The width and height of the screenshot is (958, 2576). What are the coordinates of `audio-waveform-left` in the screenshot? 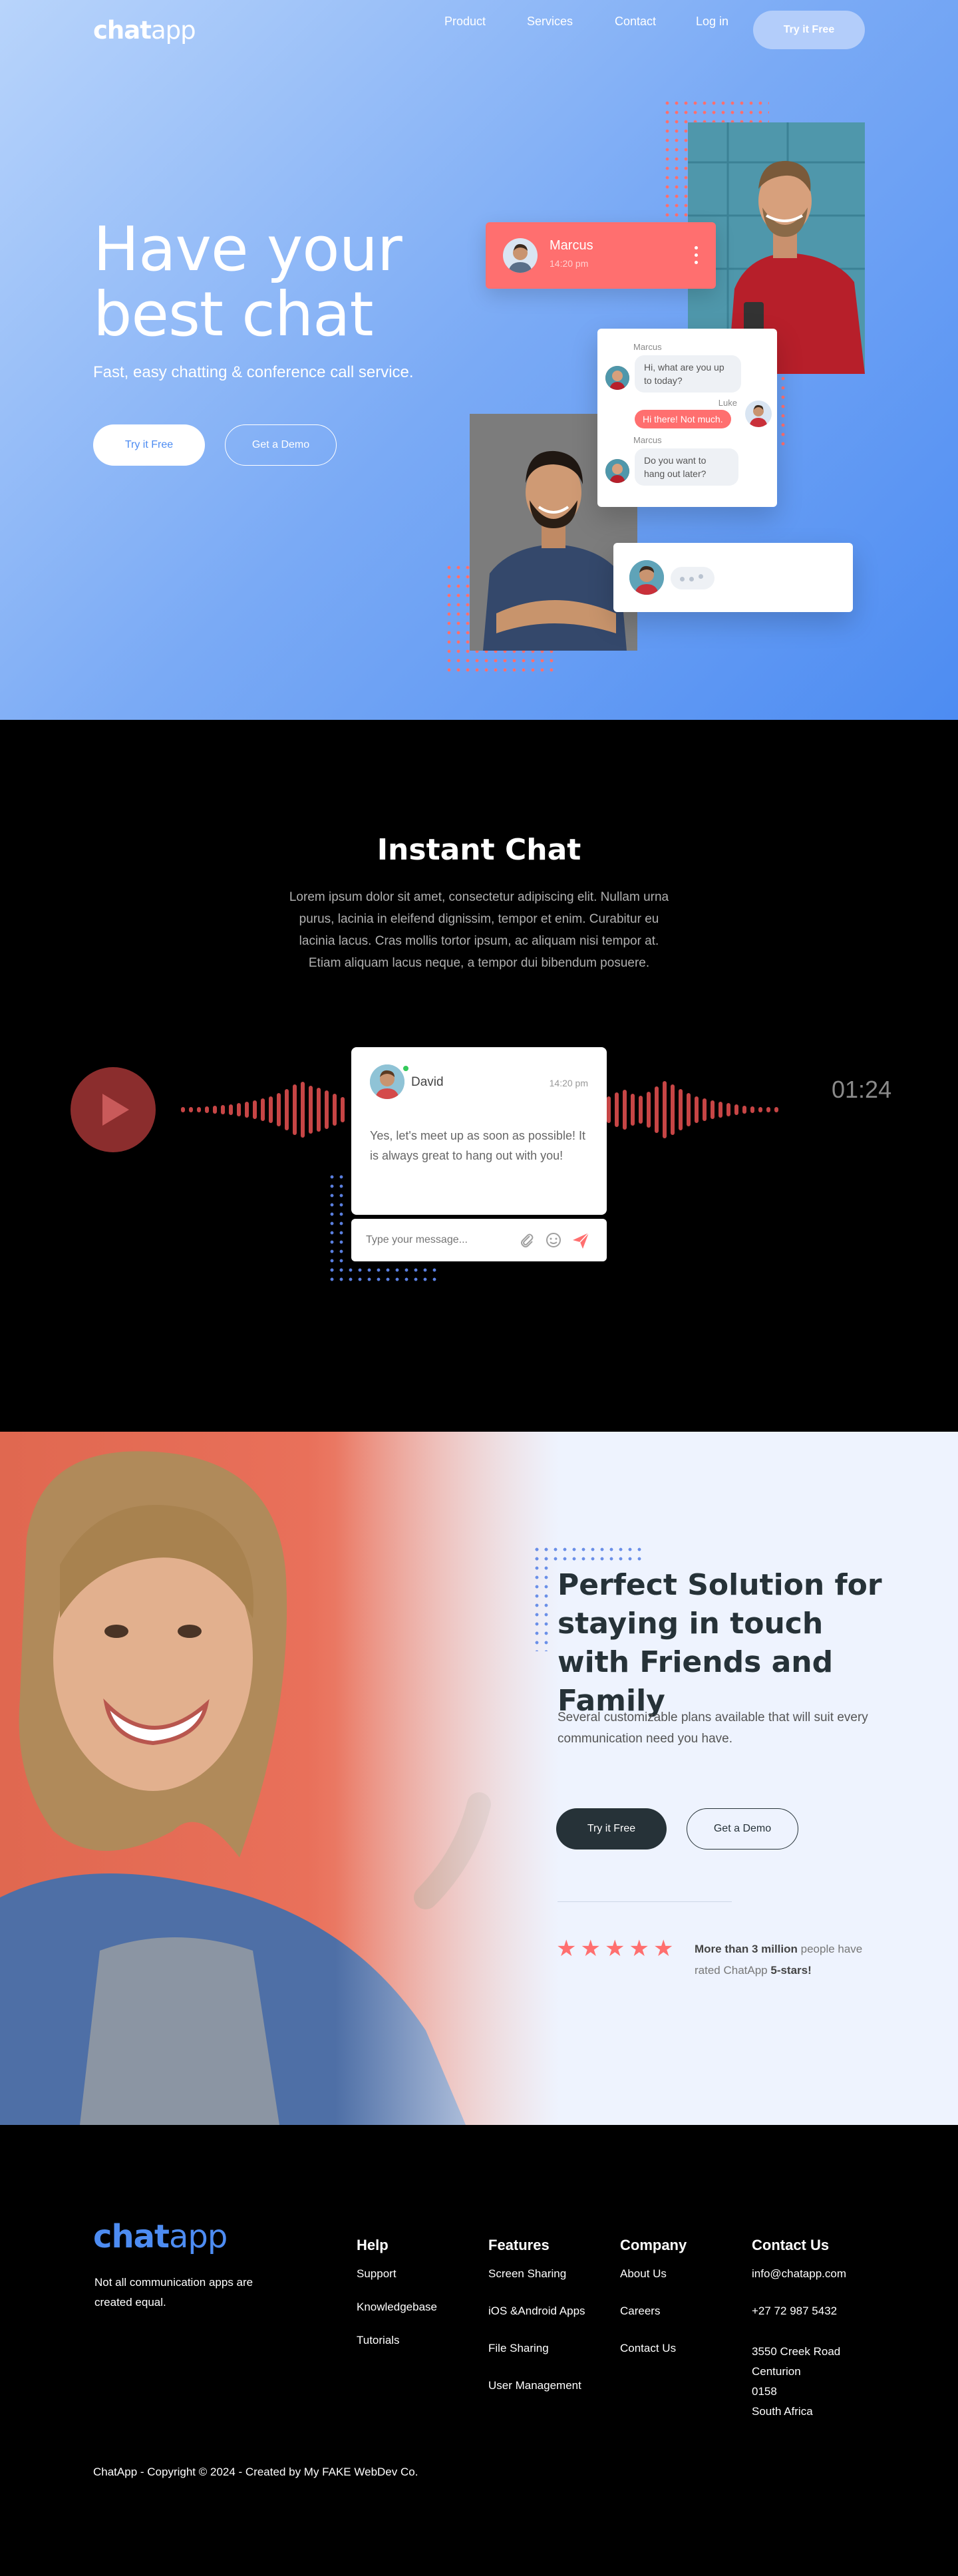 It's located at (265, 1109).